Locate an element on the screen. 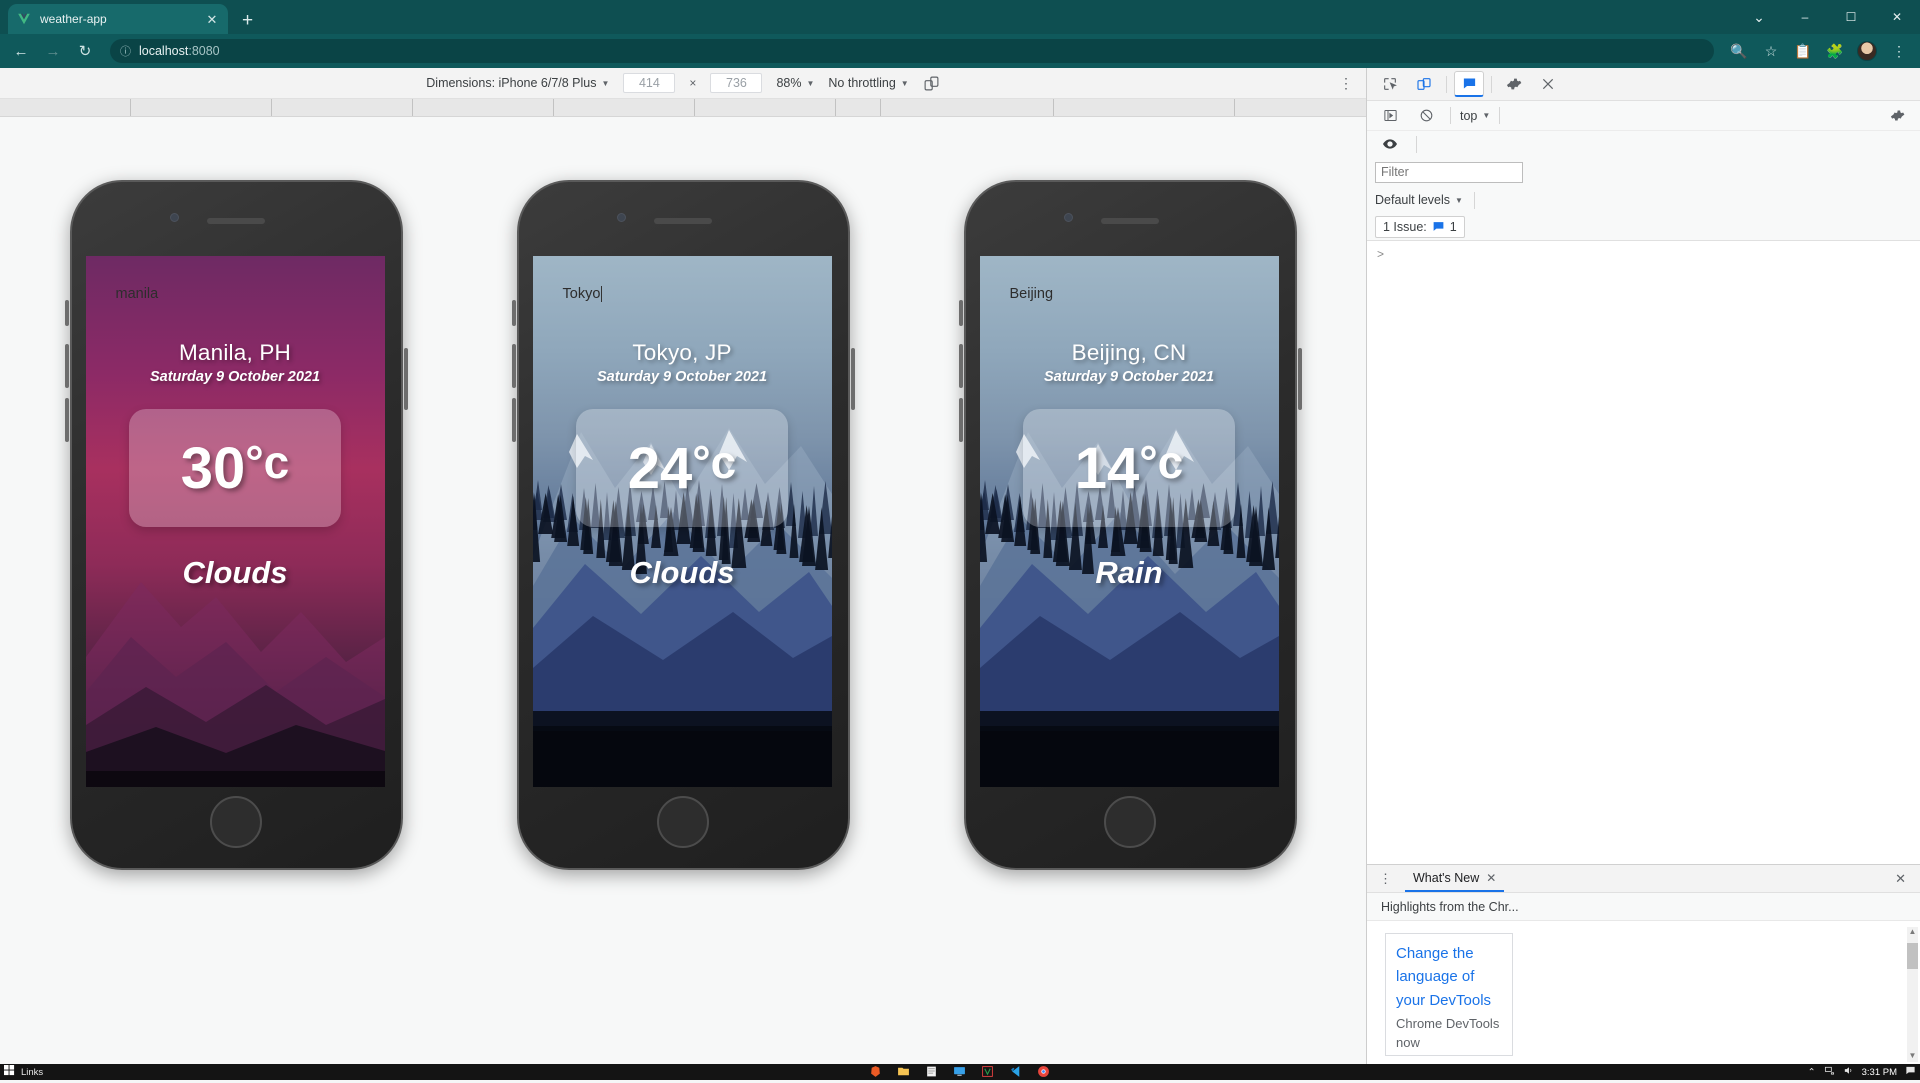 This screenshot has width=1920, height=1083. drawer-menu-icon: ⋮ is located at coordinates (1386, 879).